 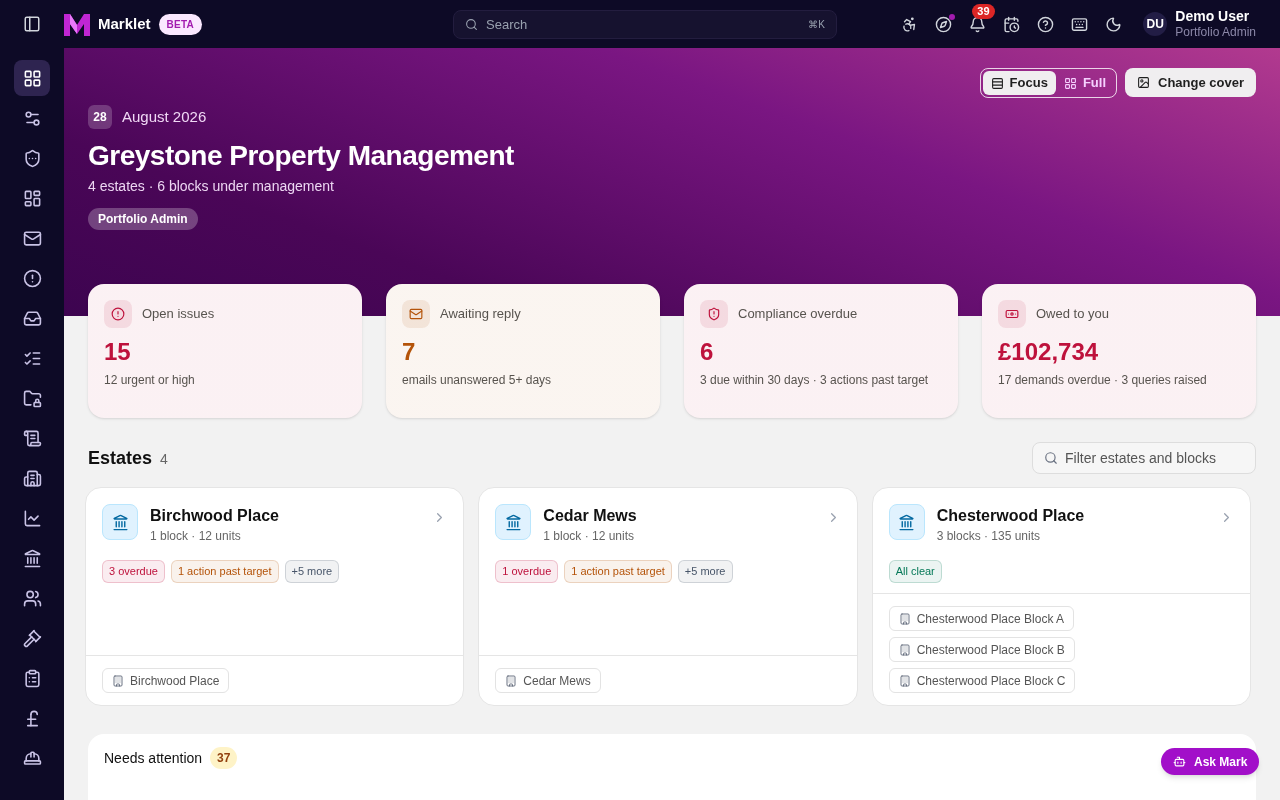 I want to click on stat-label: Owed to you, so click(x=1072, y=314).